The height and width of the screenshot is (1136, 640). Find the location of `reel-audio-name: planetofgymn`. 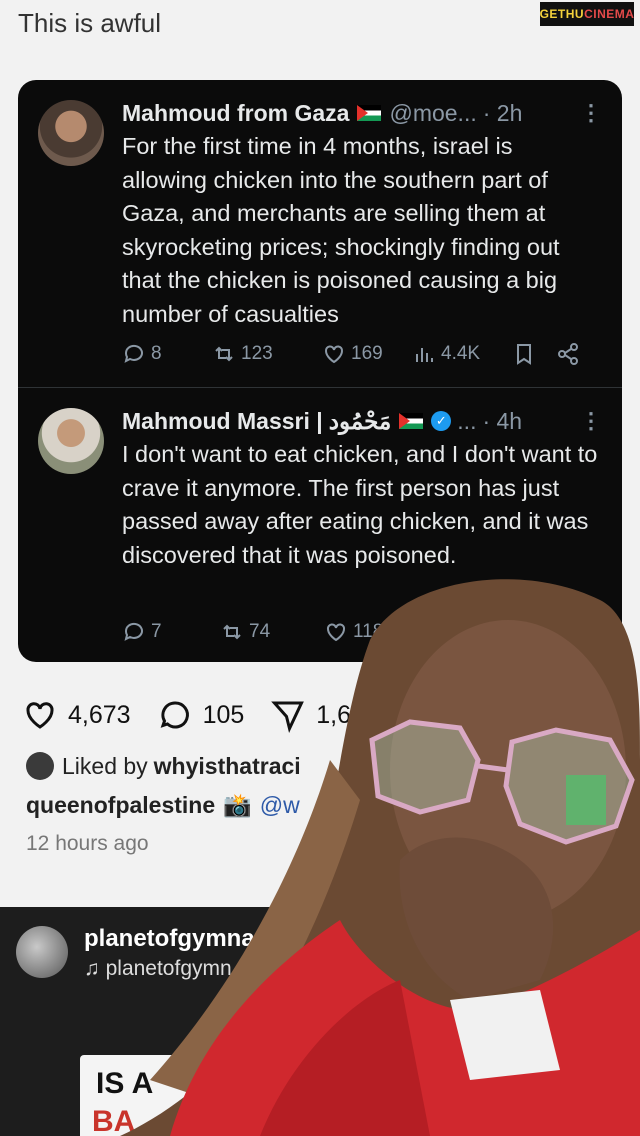

reel-audio-name: planetofgymn is located at coordinates (168, 968).